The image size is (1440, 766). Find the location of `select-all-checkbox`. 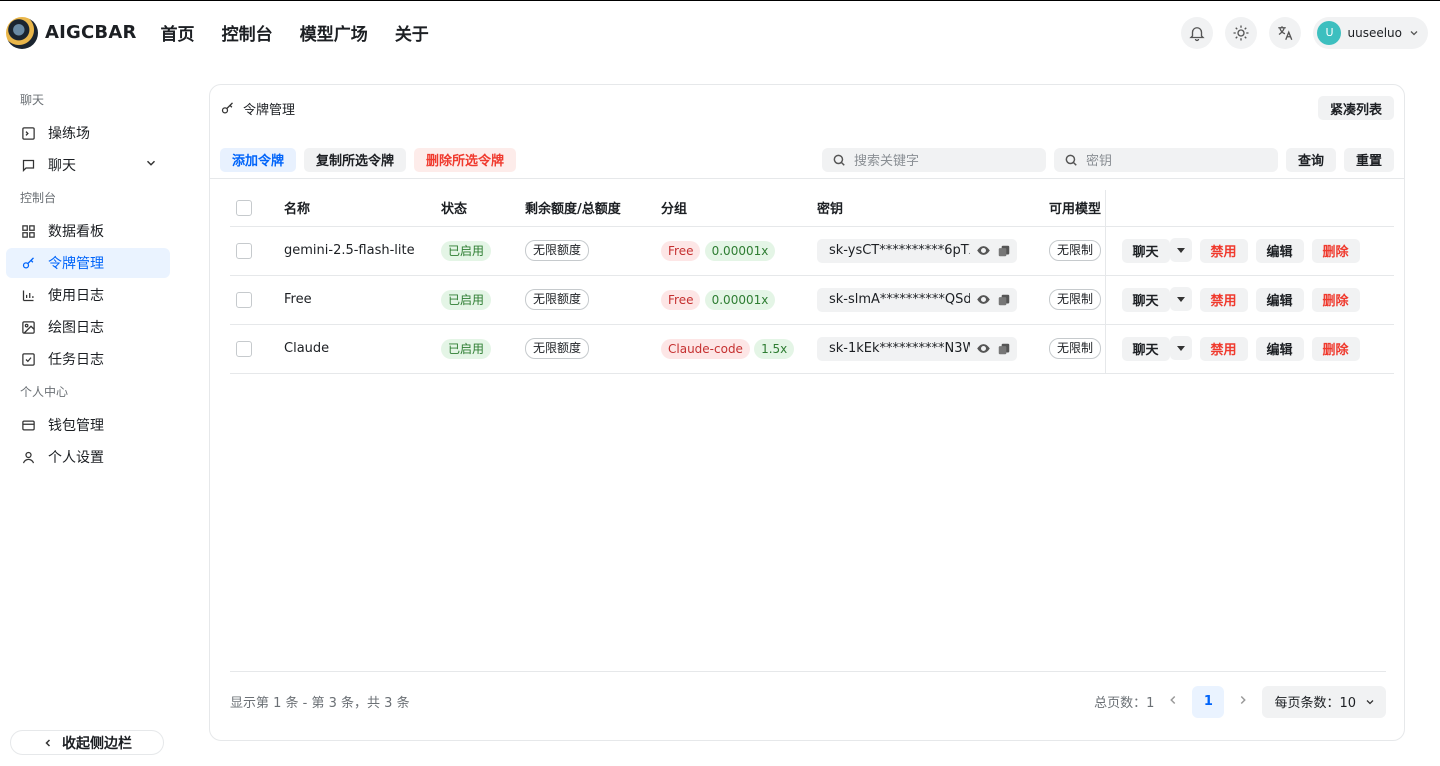

select-all-checkbox is located at coordinates (244, 207).